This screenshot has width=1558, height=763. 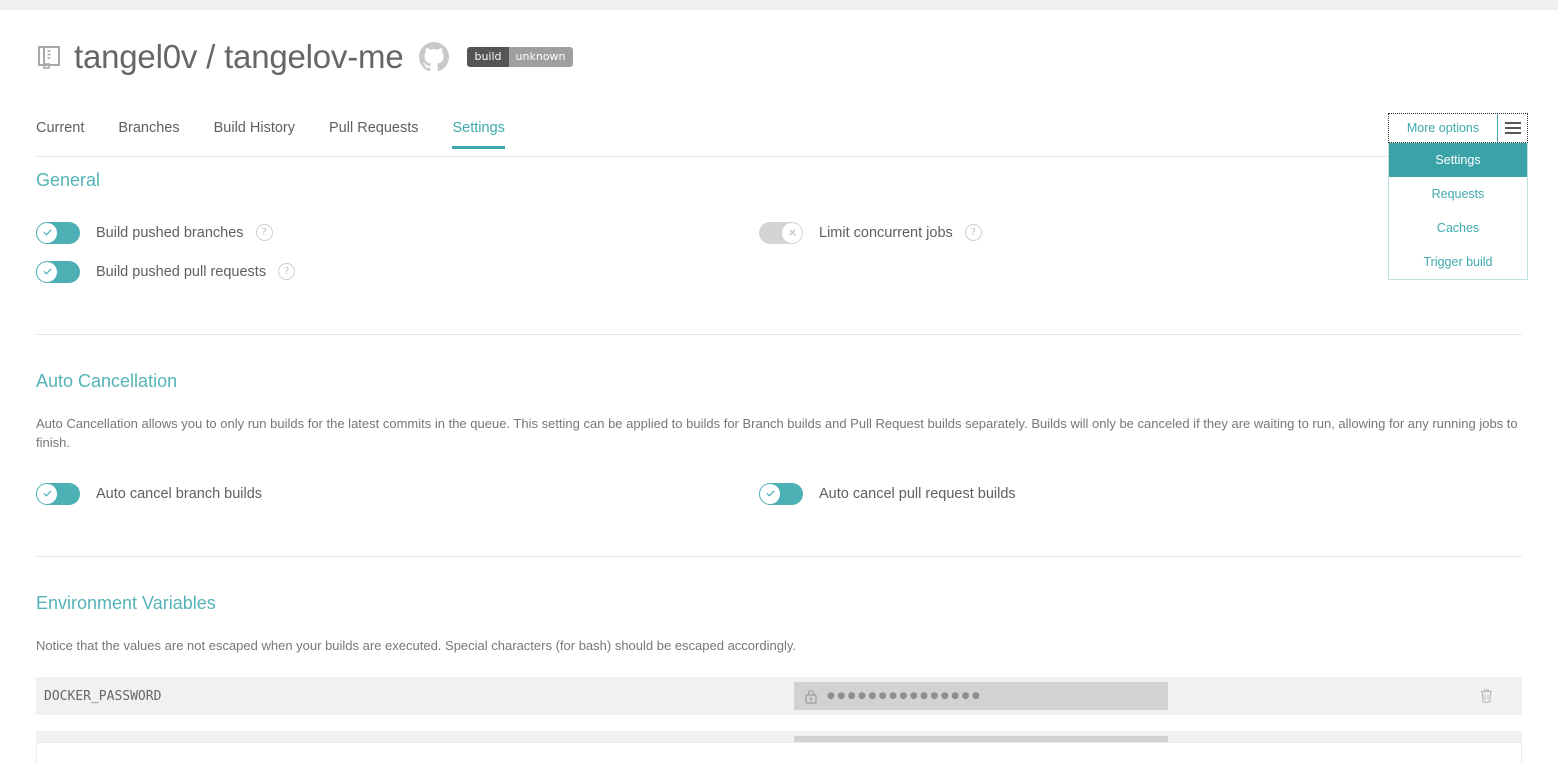 I want to click on build-status-badge: build unknown, so click(x=520, y=57).